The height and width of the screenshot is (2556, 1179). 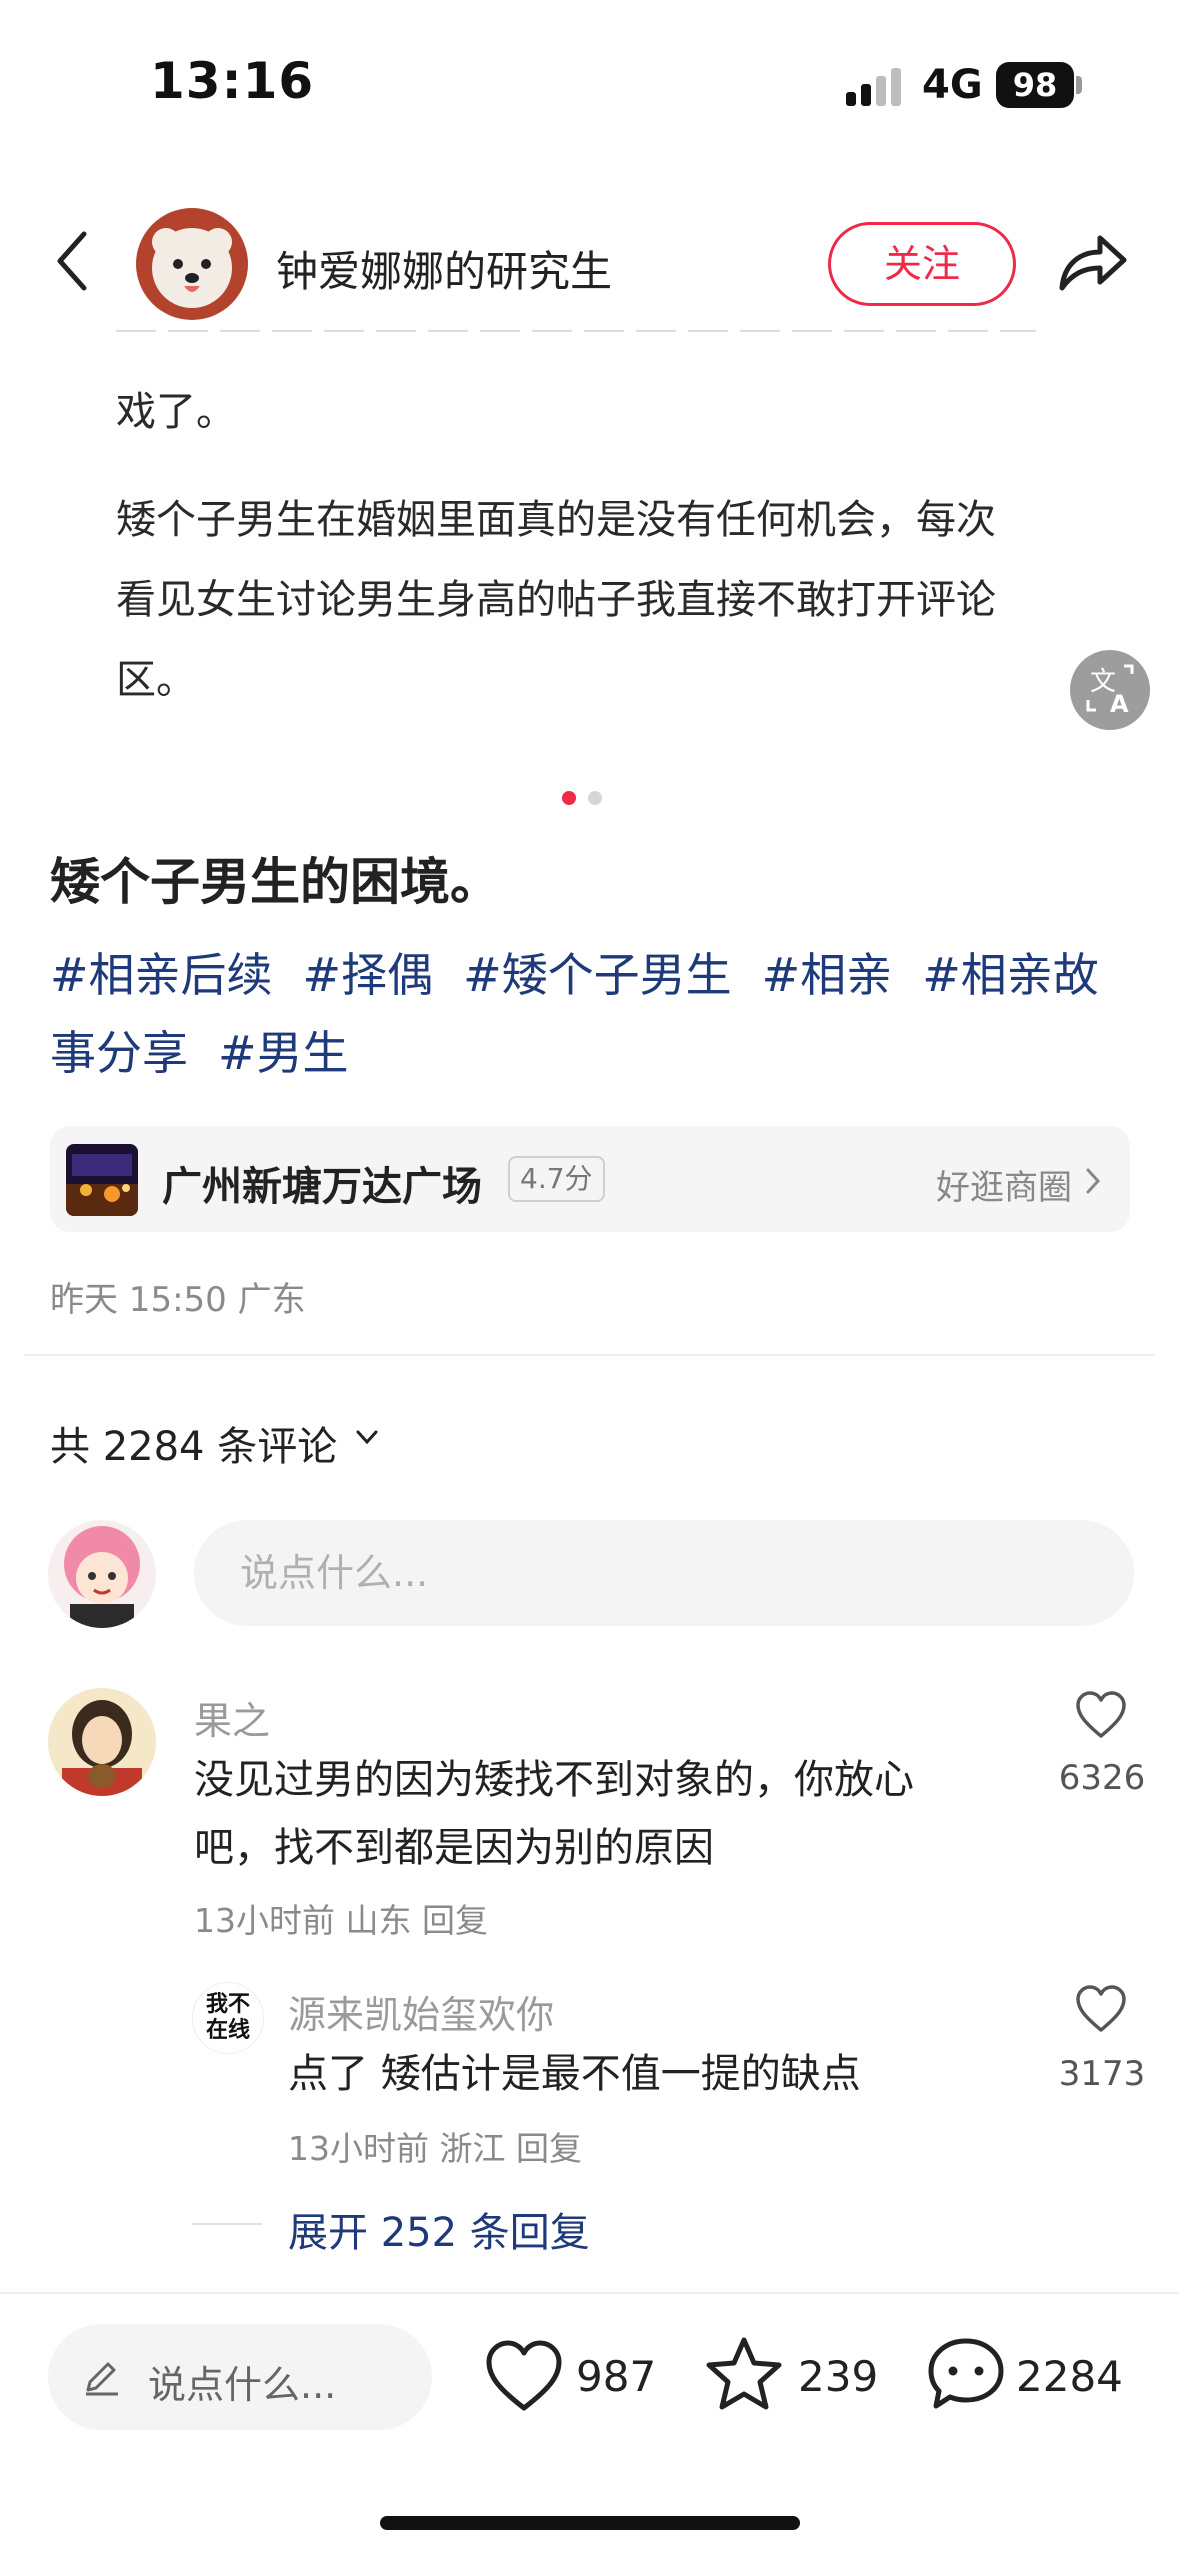 I want to click on comment-count-sort: 共 2284 条评论, so click(x=193, y=1443).